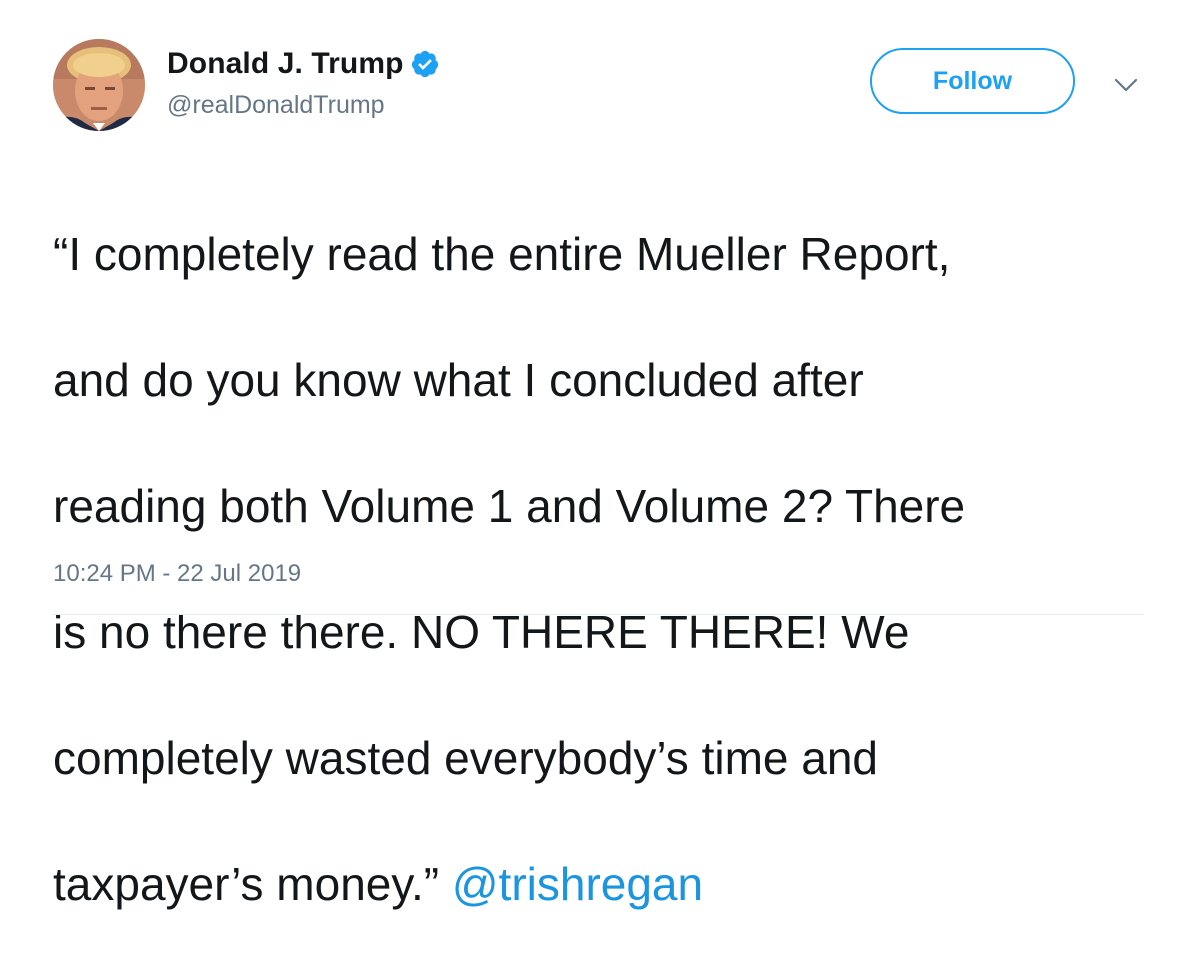 The height and width of the screenshot is (979, 1200). What do you see at coordinates (276, 105) in the screenshot?
I see `user-handle: @realDonaldTrump` at bounding box center [276, 105].